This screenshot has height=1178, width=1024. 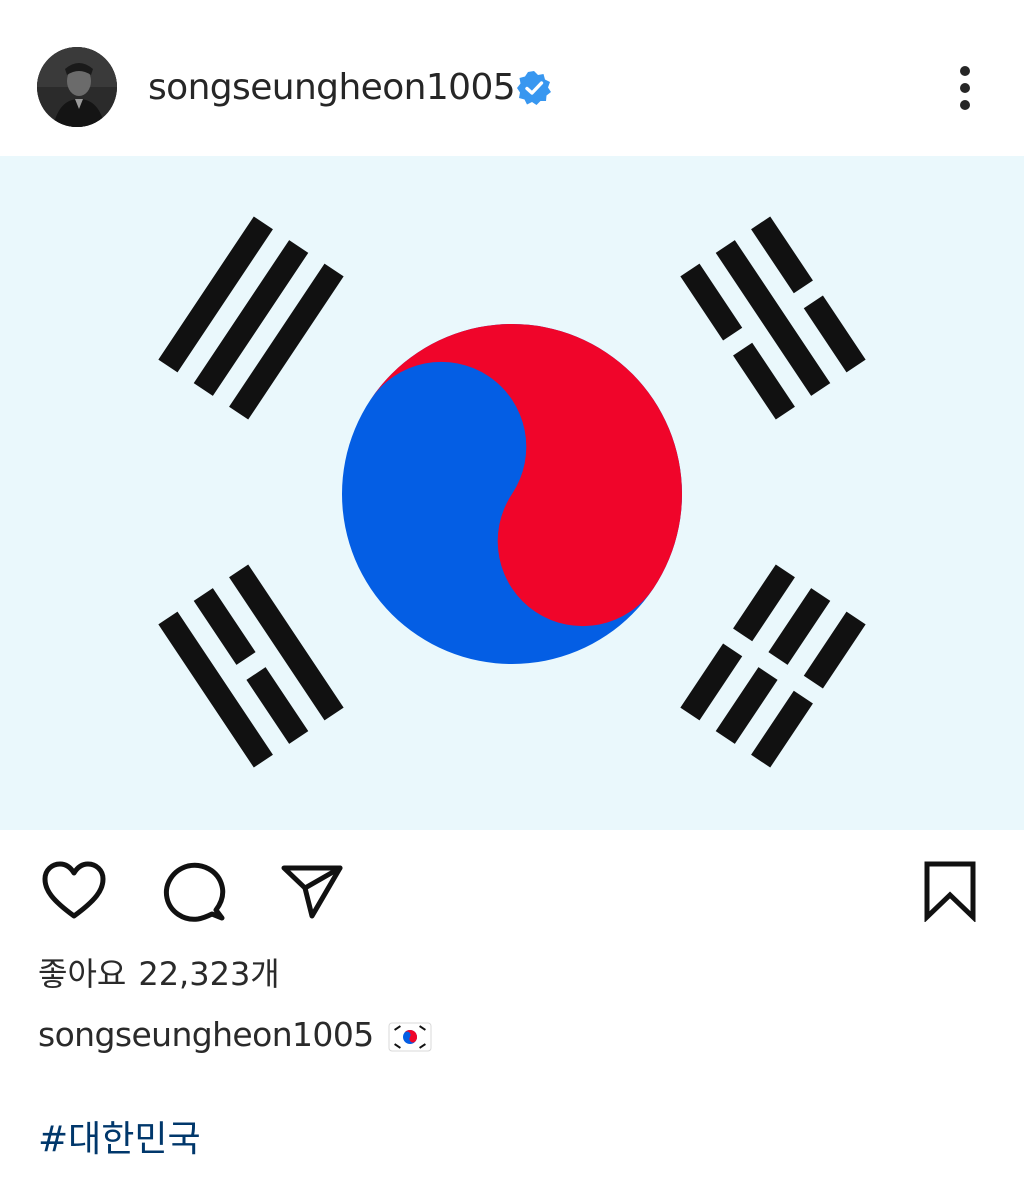 I want to click on post-action-bar, so click(x=512, y=890).